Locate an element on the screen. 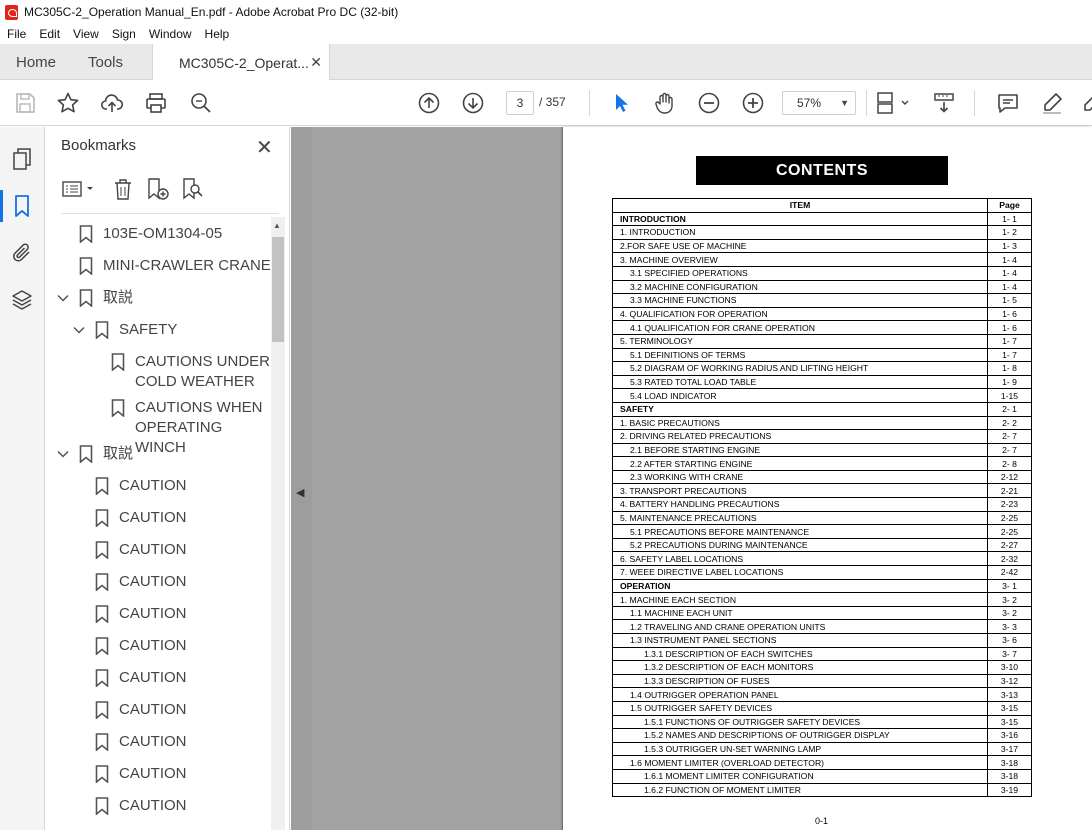 The image size is (1092, 830). zoom-search-icon is located at coordinates (201, 103).